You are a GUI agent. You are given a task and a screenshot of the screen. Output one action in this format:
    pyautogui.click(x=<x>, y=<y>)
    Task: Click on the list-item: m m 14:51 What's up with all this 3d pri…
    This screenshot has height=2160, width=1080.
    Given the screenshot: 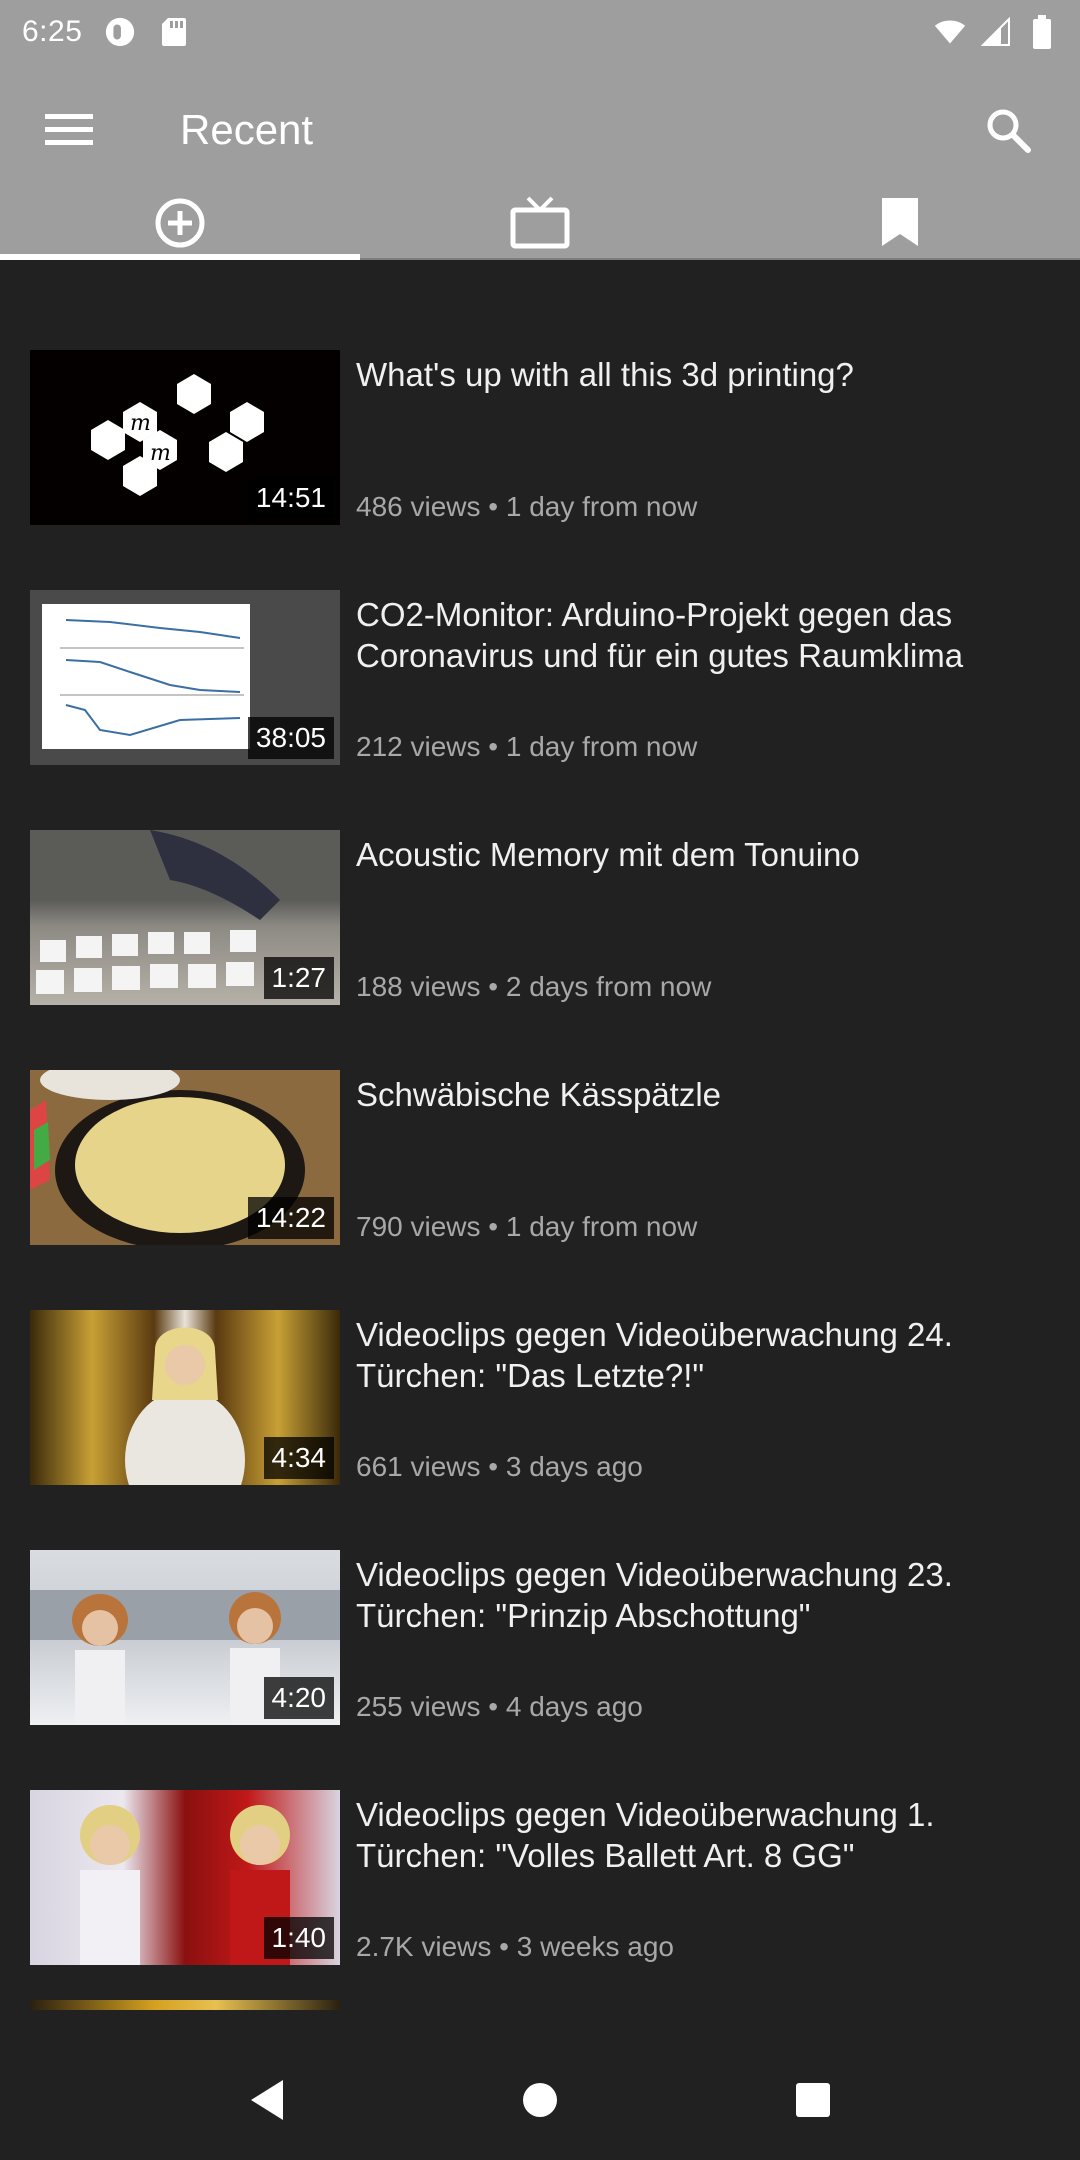 What is the action you would take?
    pyautogui.click(x=540, y=440)
    